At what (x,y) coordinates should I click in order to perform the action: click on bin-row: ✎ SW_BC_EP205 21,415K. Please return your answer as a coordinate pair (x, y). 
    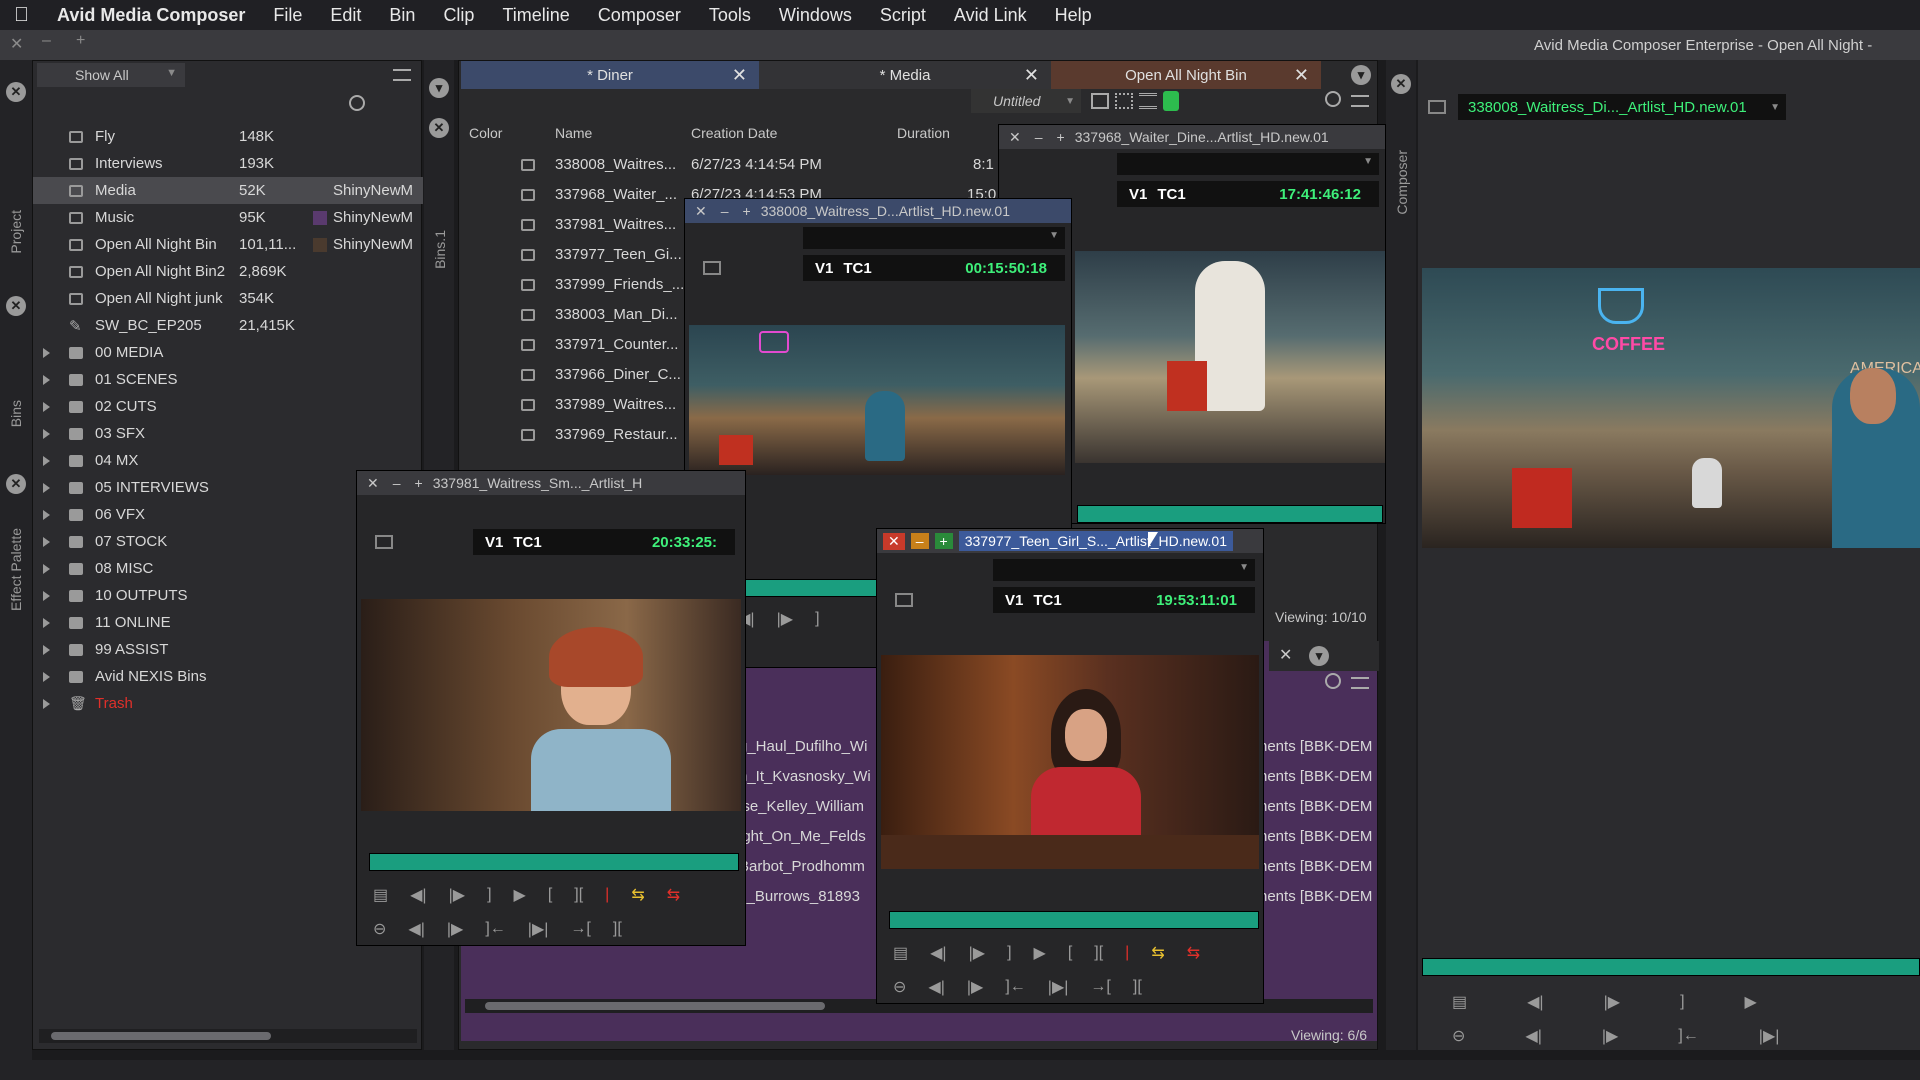
    Looking at the image, I should click on (228, 325).